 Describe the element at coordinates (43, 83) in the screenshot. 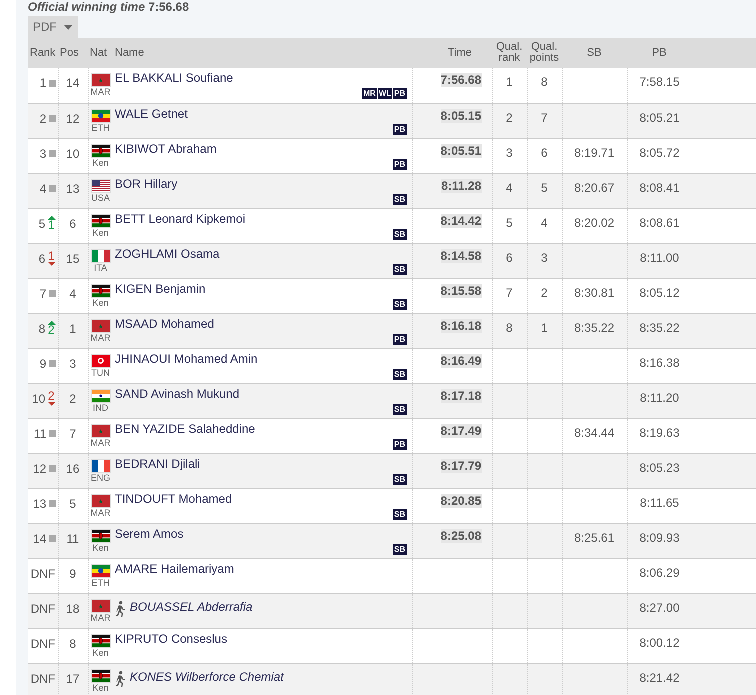

I see `rank-cell: 1` at that location.